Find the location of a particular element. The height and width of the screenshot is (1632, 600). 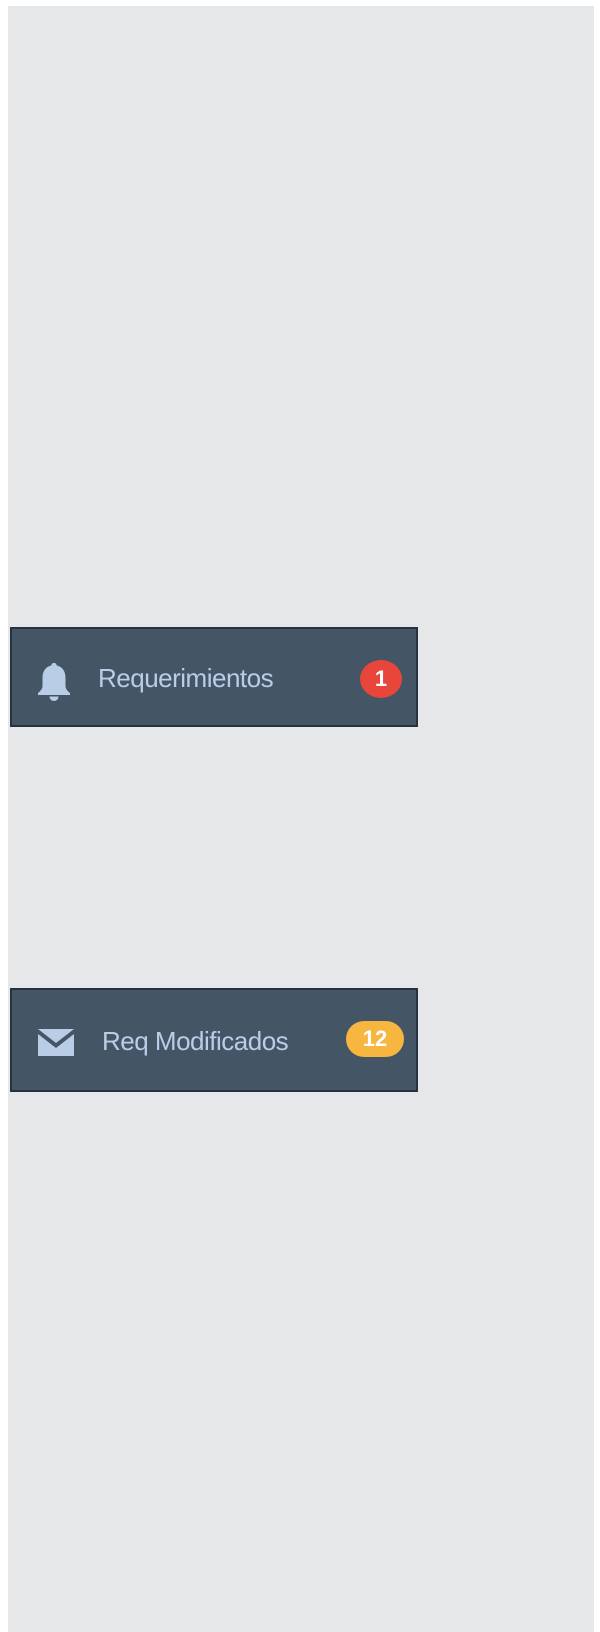

nav-item-label: Req Modificados is located at coordinates (195, 1041).